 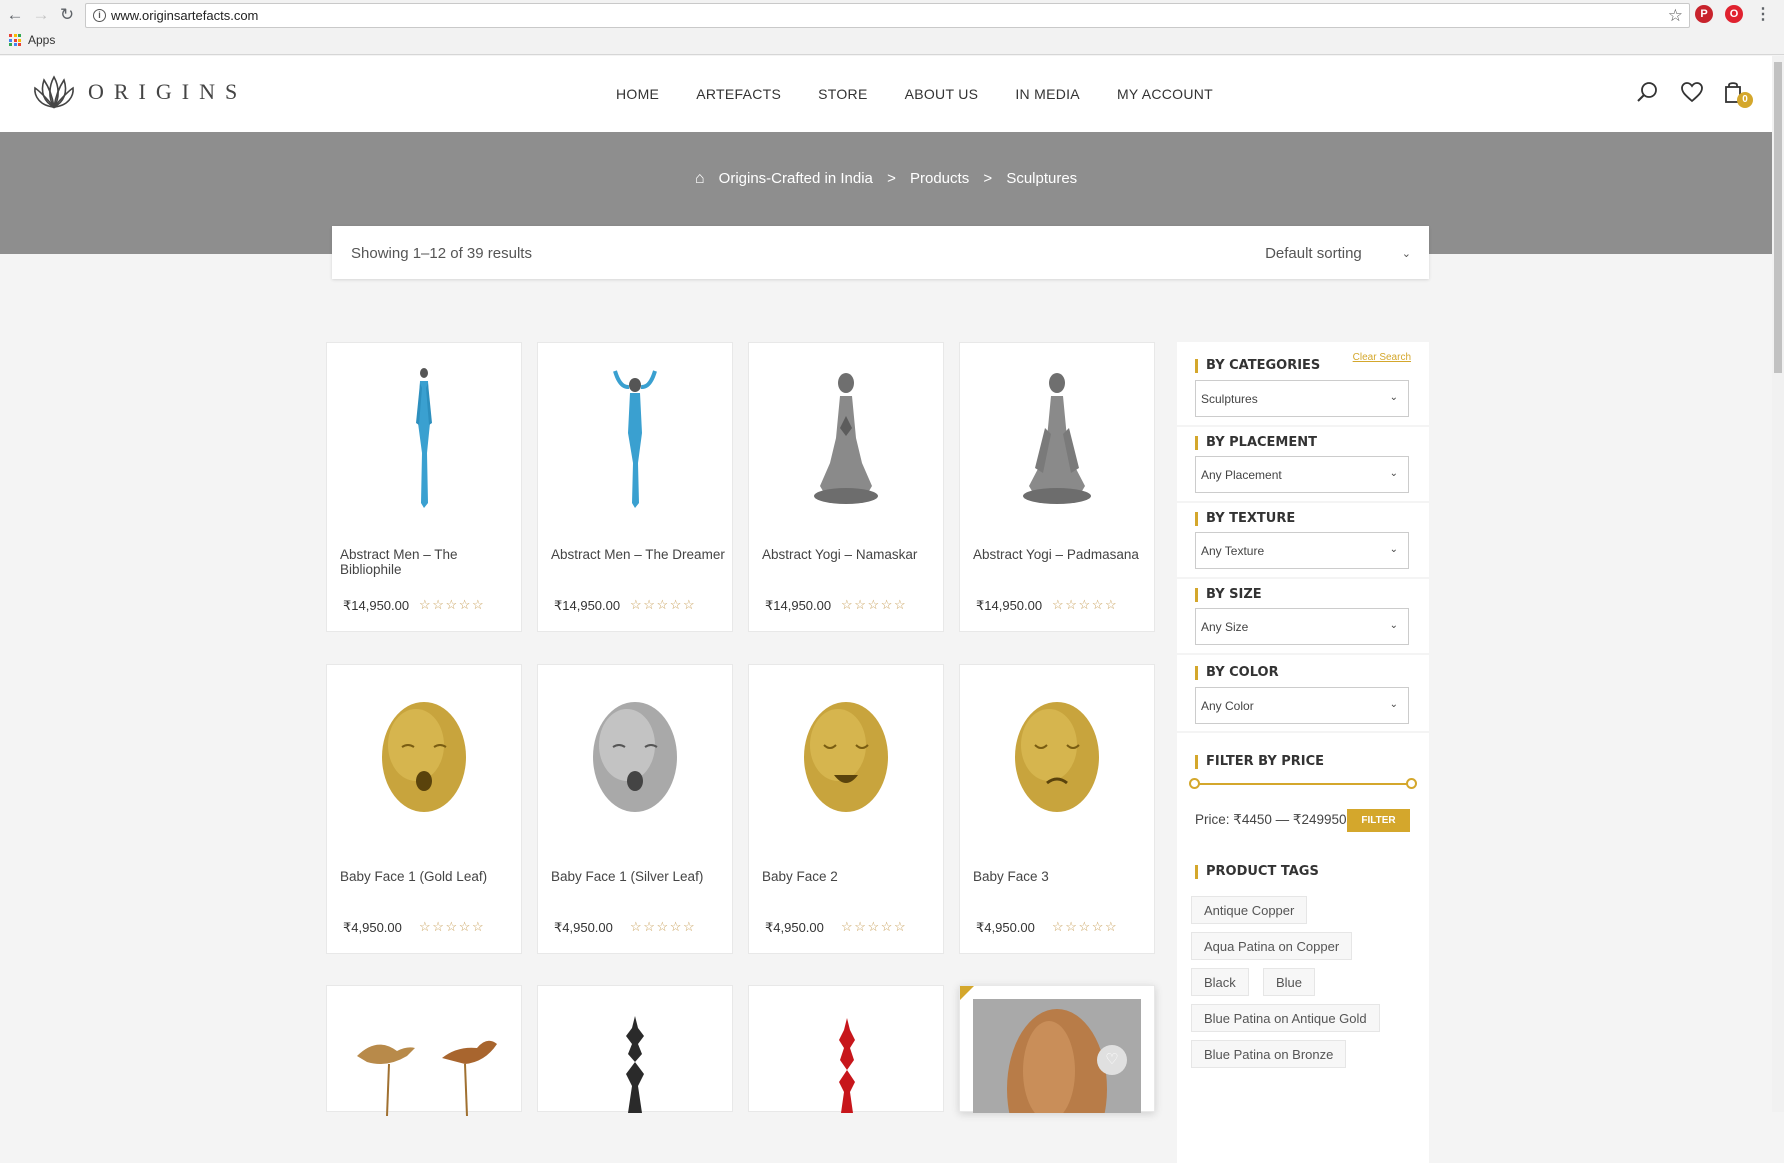 I want to click on breadcrumb-products: Products, so click(x=939, y=178).